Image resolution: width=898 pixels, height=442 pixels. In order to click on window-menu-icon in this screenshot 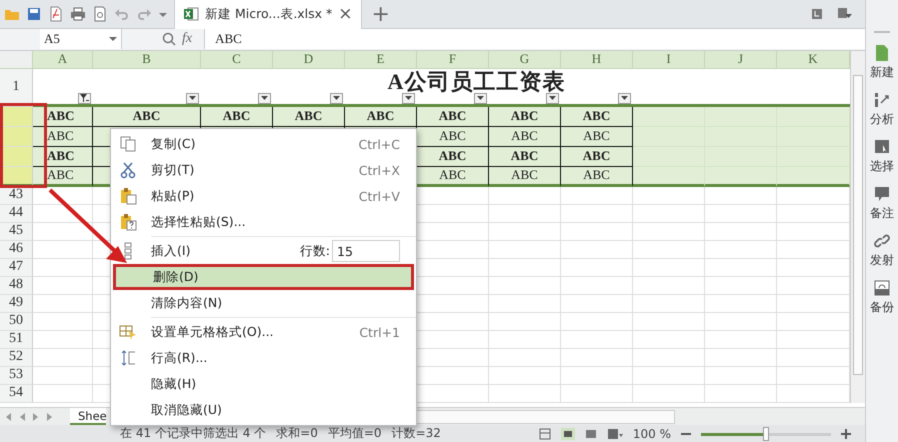, I will do `click(845, 14)`.